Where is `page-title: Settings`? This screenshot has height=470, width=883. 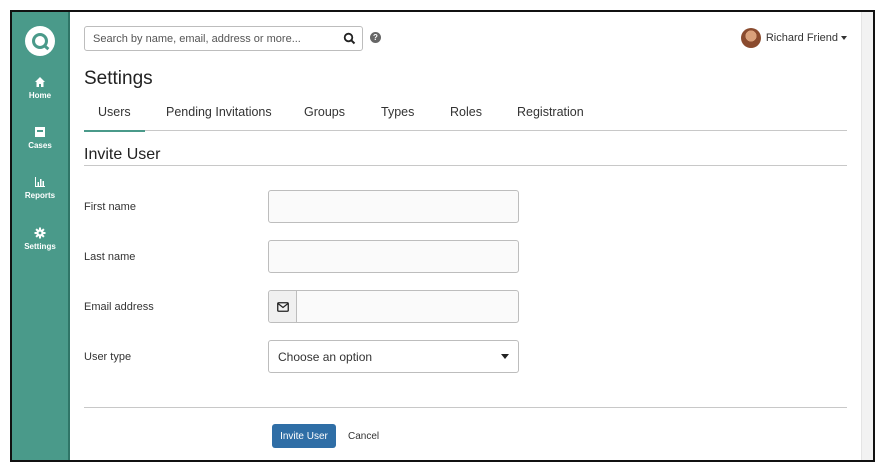 page-title: Settings is located at coordinates (118, 78).